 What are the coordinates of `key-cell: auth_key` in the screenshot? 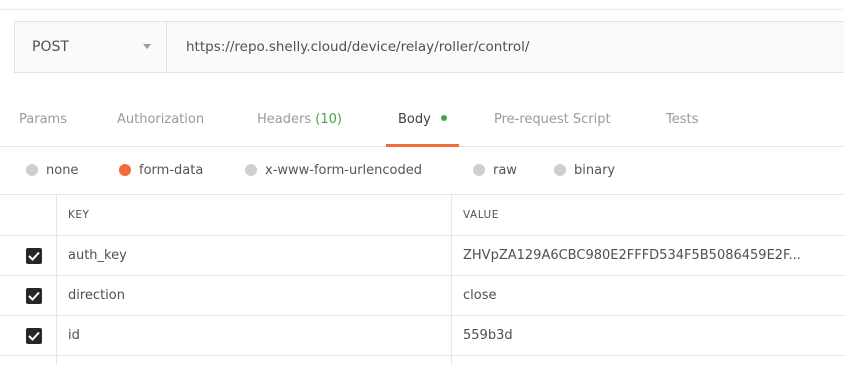 It's located at (254, 255).